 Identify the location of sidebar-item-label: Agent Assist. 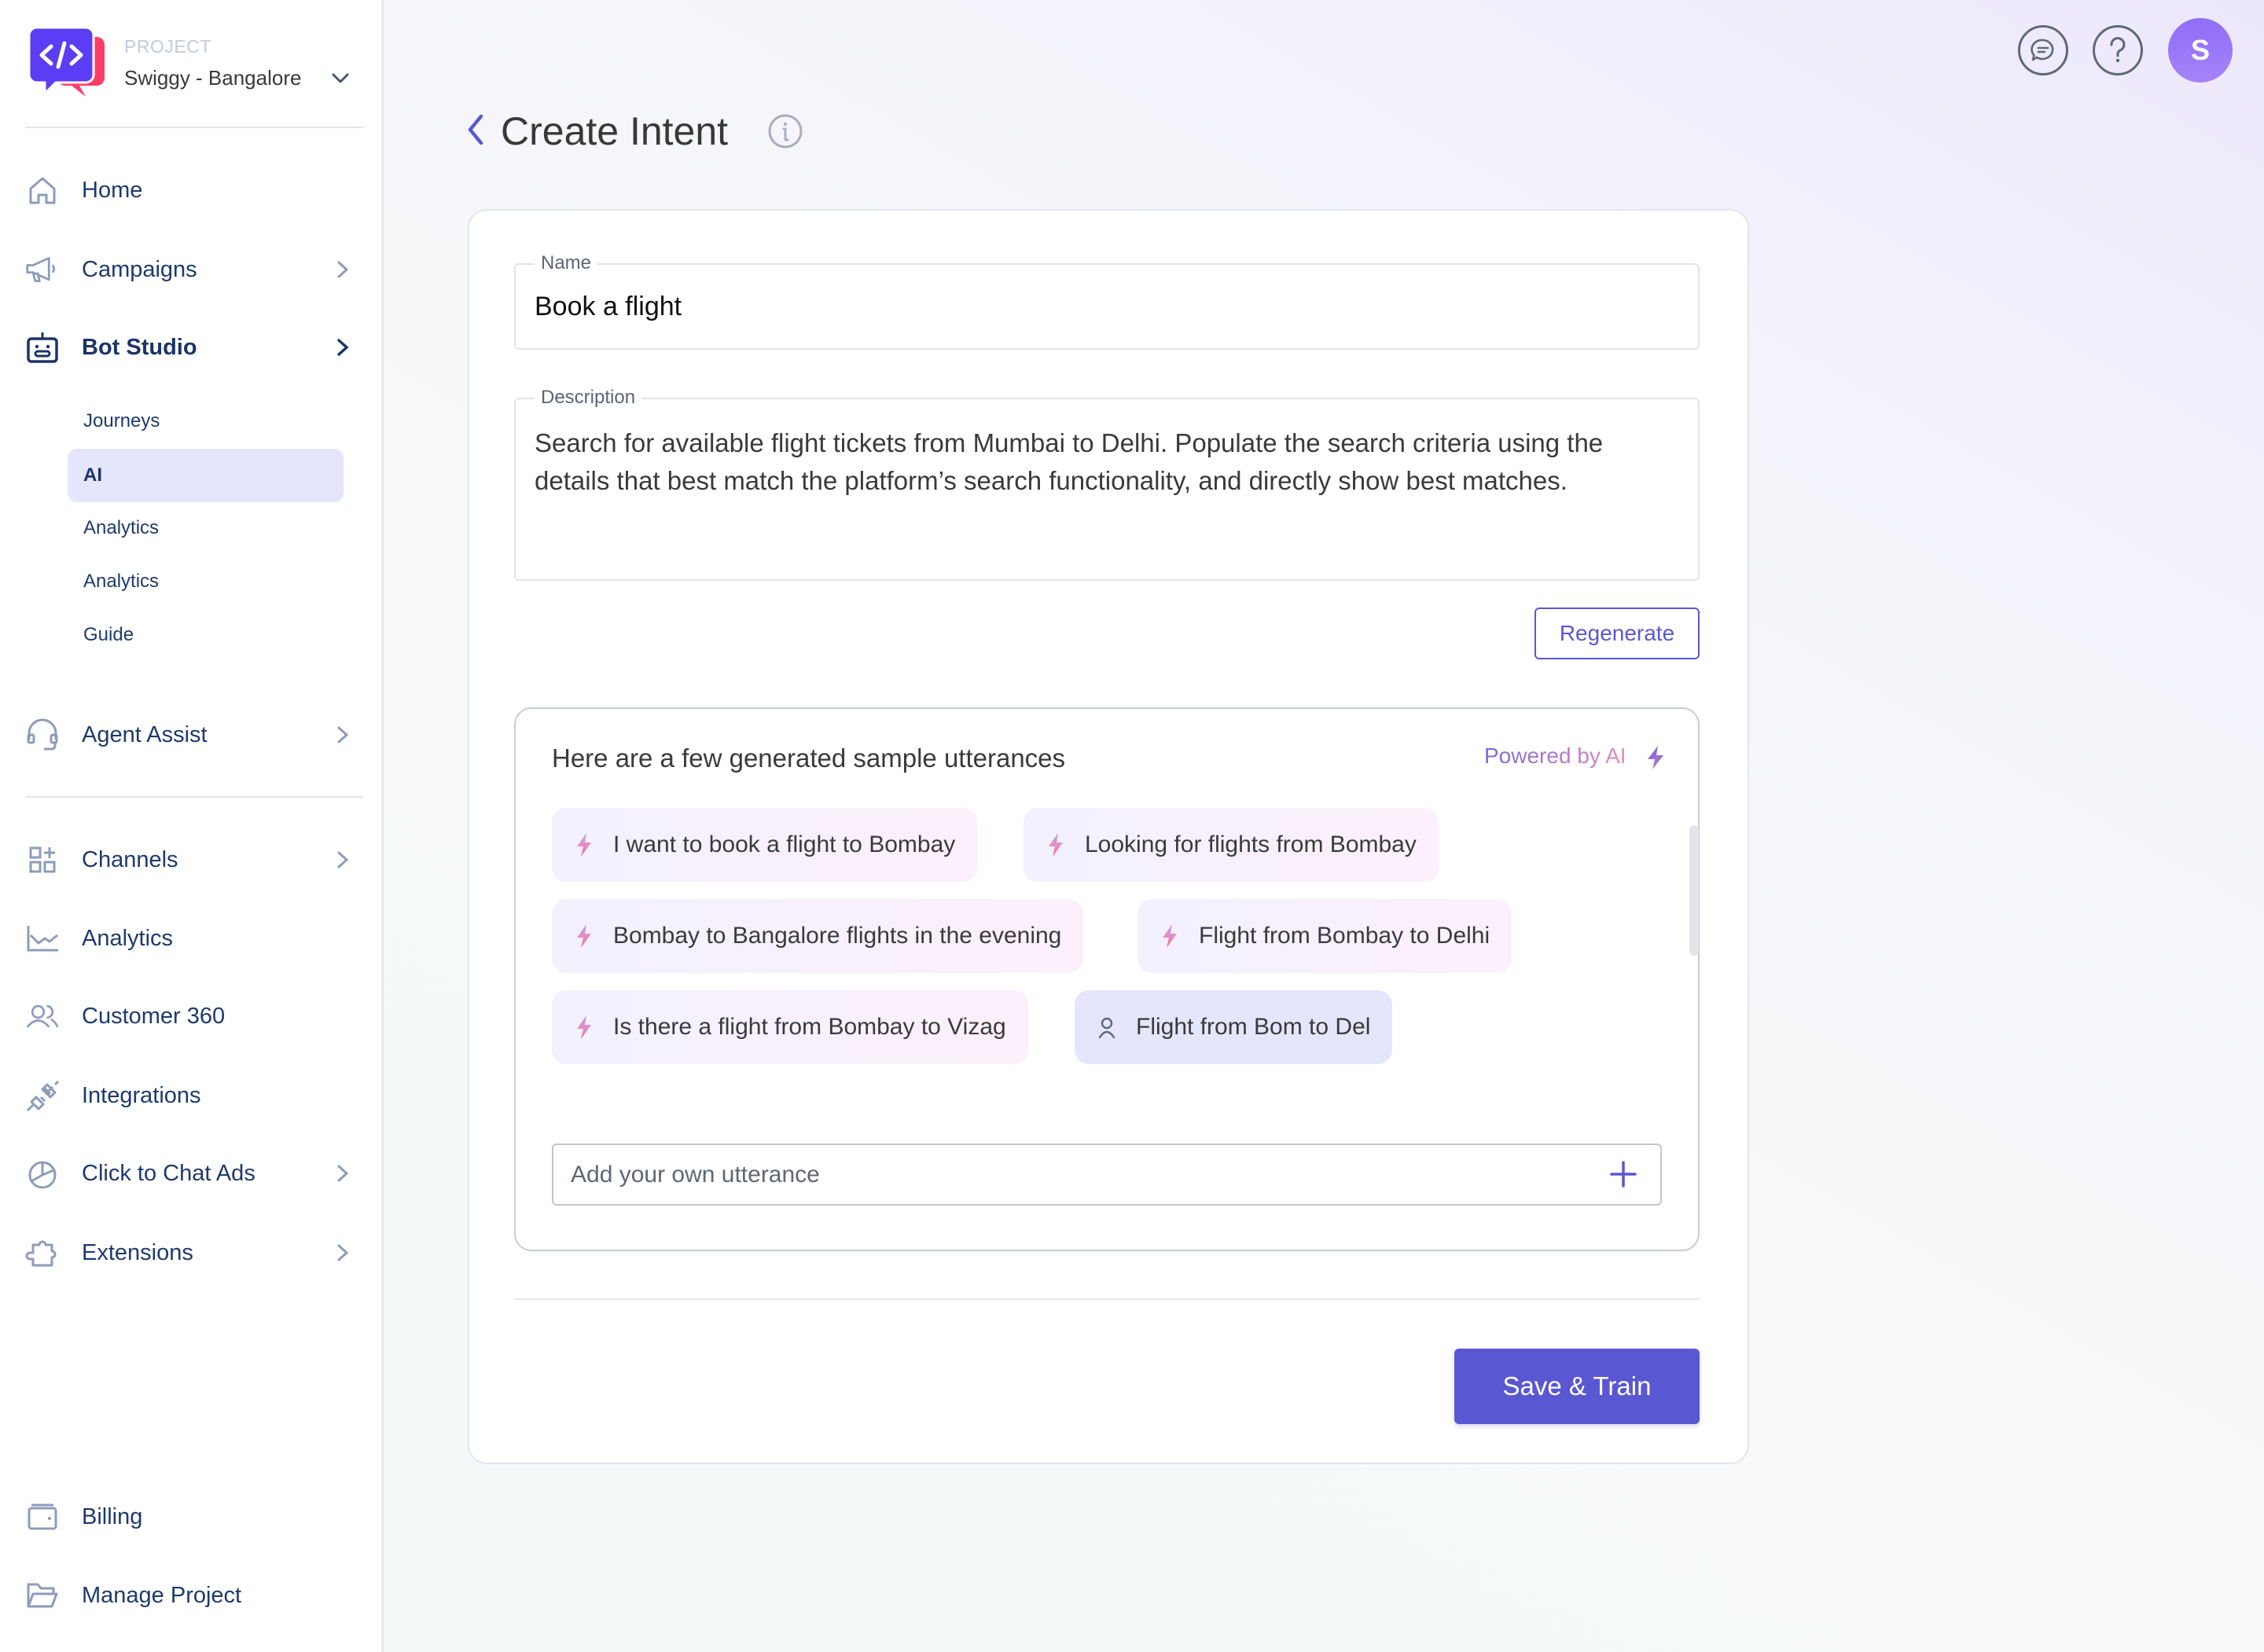
(145, 734).